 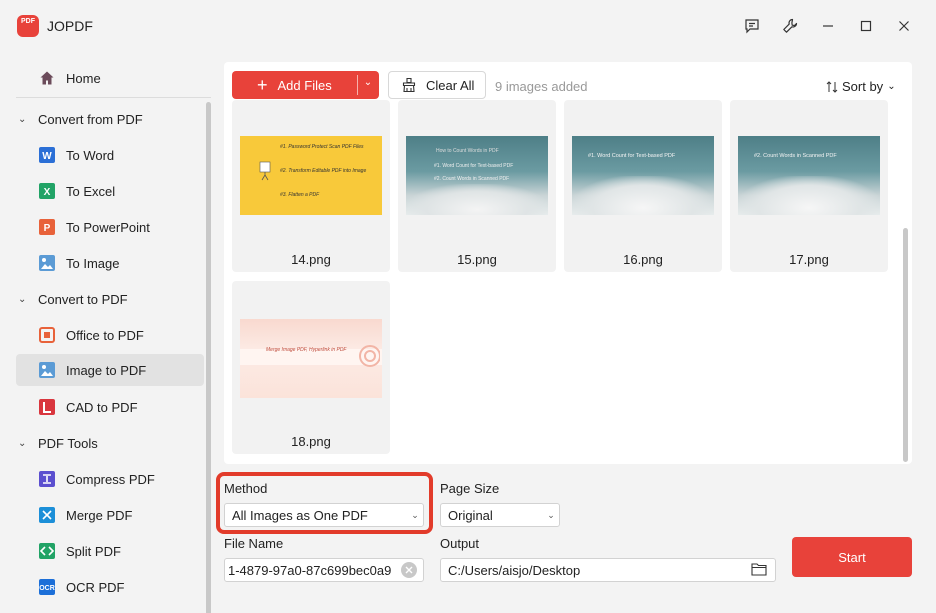 I want to click on sidebar-item-cad-to-pdf: CAD to PDF, so click(x=110, y=407).